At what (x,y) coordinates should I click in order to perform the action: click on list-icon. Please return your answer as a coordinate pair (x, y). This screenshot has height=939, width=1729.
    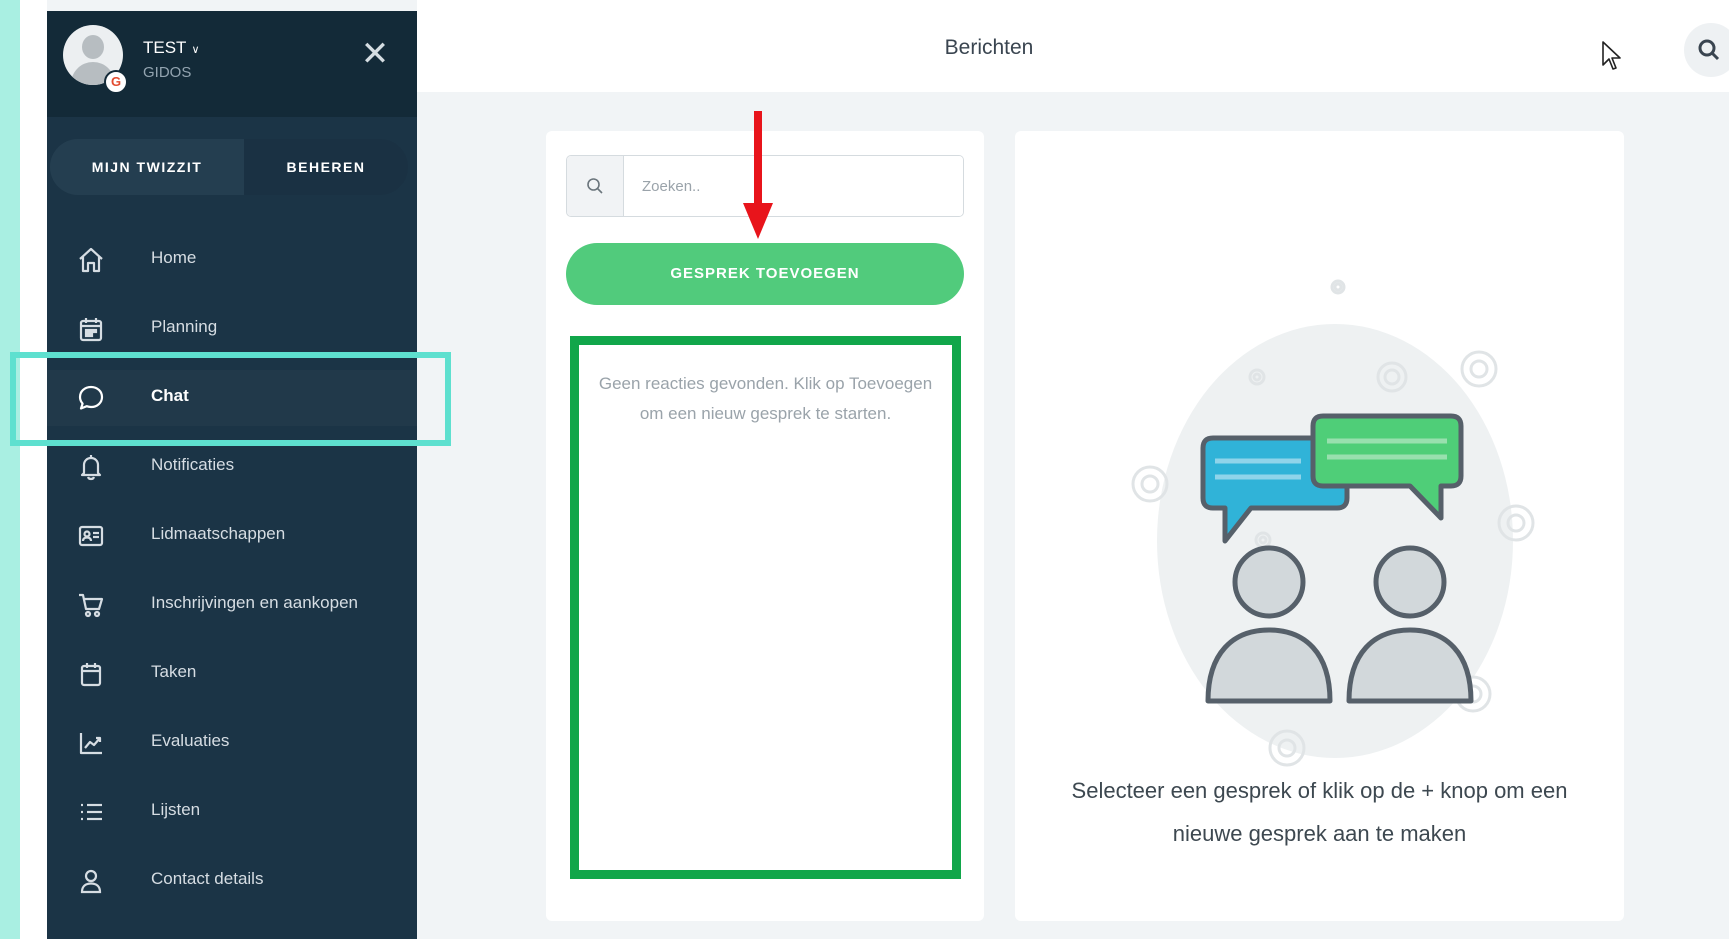
    Looking at the image, I should click on (91, 812).